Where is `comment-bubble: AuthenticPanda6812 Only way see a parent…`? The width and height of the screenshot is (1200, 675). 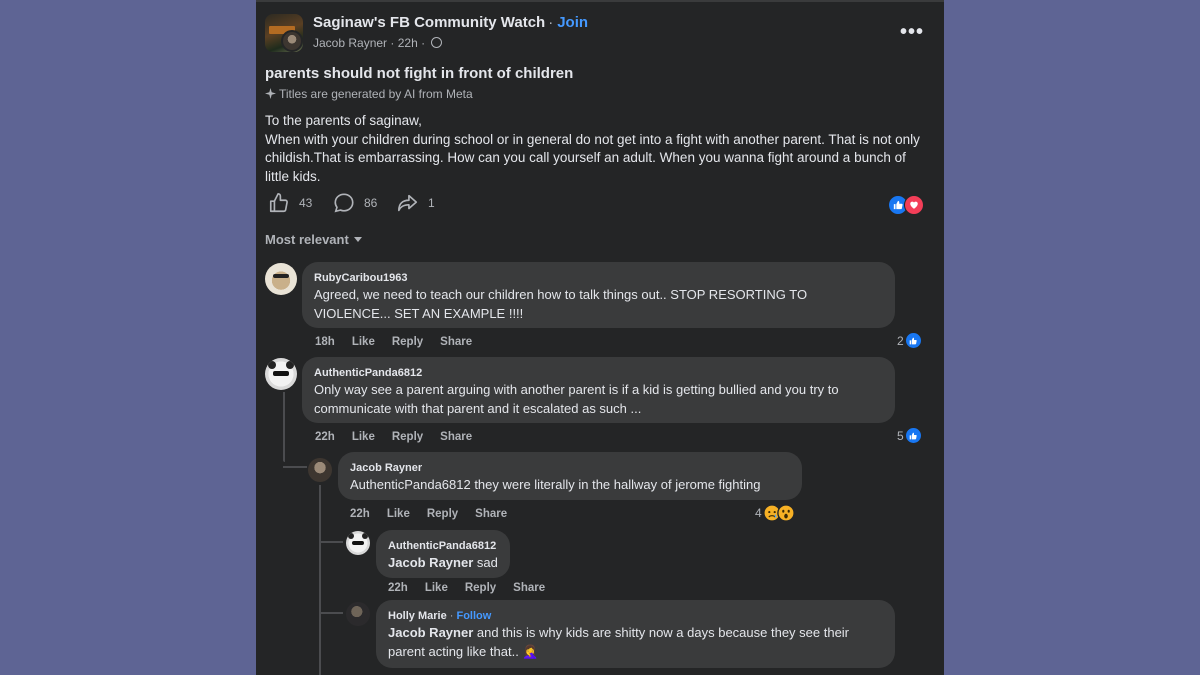 comment-bubble: AuthenticPanda6812 Only way see a parent… is located at coordinates (598, 390).